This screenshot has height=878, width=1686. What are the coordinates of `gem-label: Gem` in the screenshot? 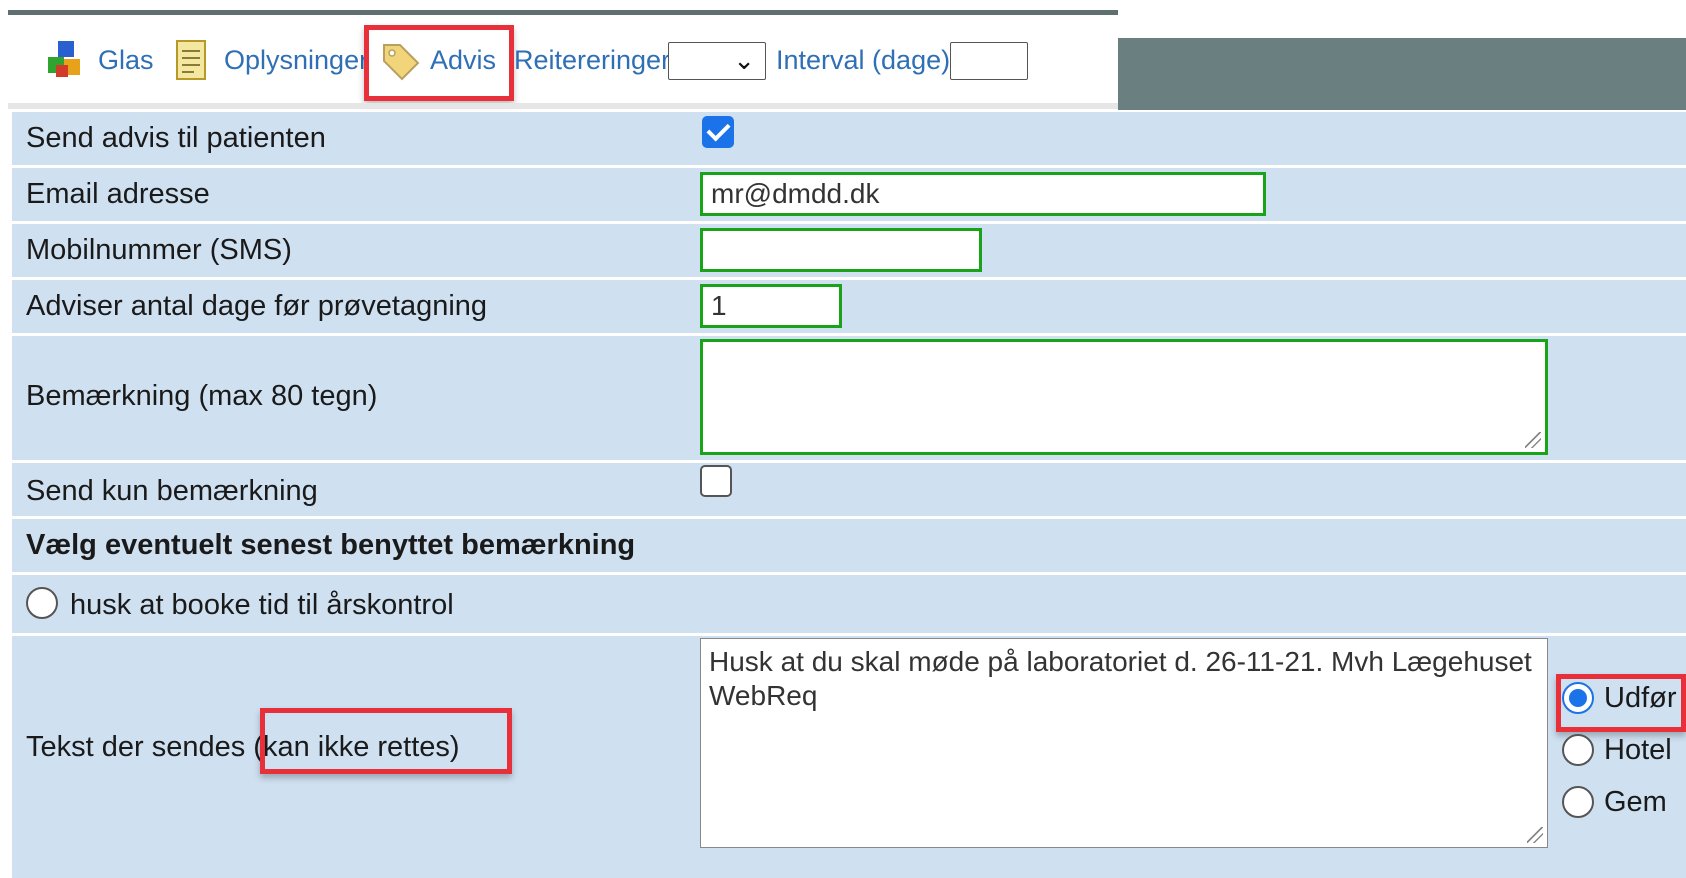 It's located at (1635, 802).